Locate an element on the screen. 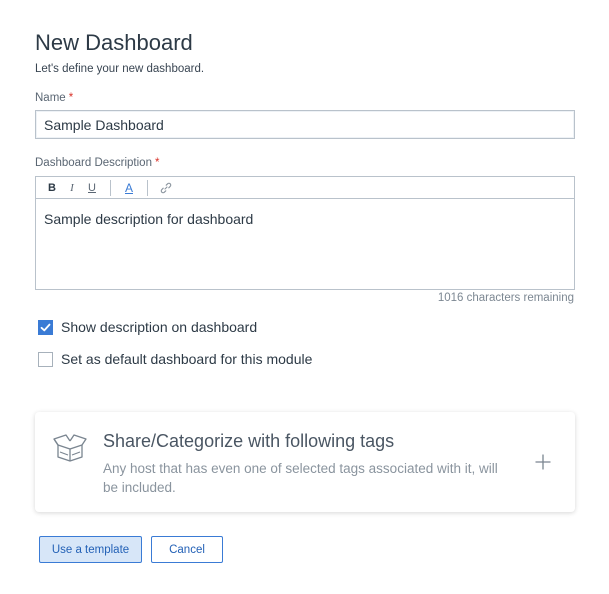 The width and height of the screenshot is (609, 594). tags-card-title: Share/Categorize with following tags is located at coordinates (249, 441).